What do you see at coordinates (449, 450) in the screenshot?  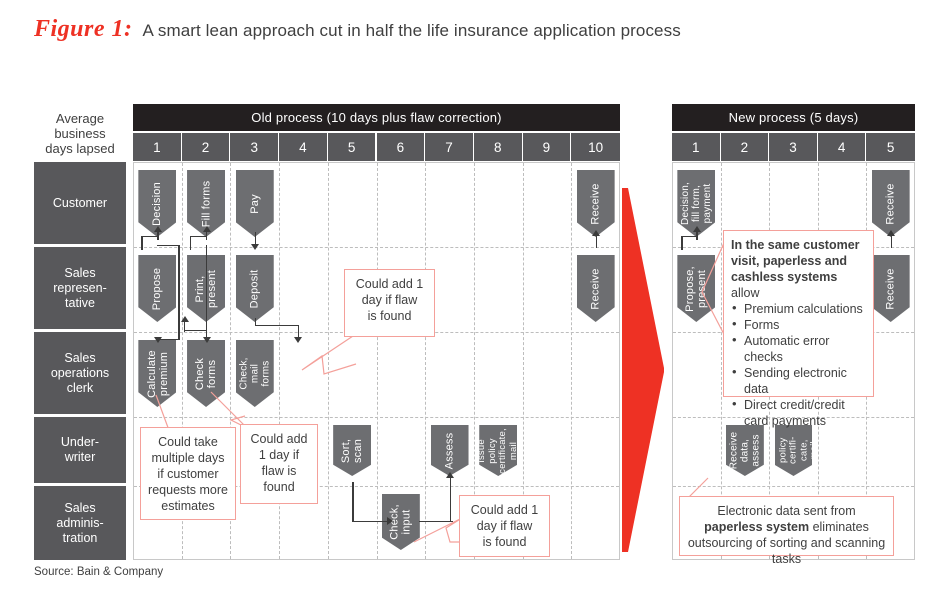 I see `process-step-label: Assess` at bounding box center [449, 450].